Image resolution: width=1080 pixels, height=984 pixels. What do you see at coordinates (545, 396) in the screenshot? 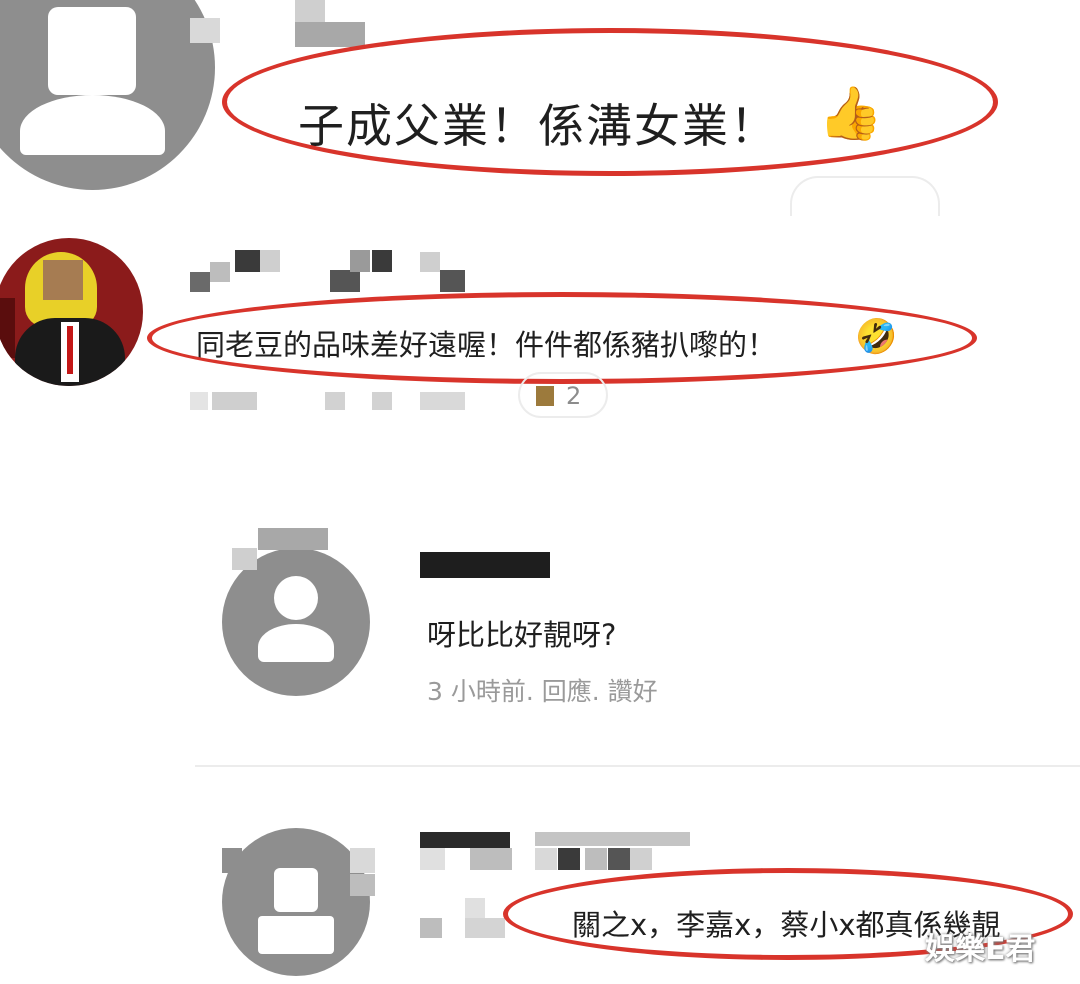
I see `like-icon` at bounding box center [545, 396].